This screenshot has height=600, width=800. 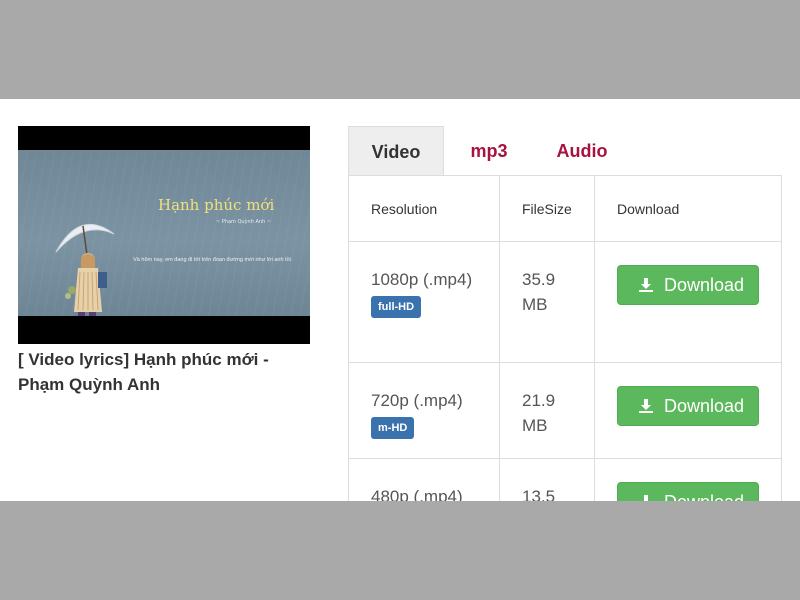 I want to click on quality-badge: full-HD, so click(x=396, y=307).